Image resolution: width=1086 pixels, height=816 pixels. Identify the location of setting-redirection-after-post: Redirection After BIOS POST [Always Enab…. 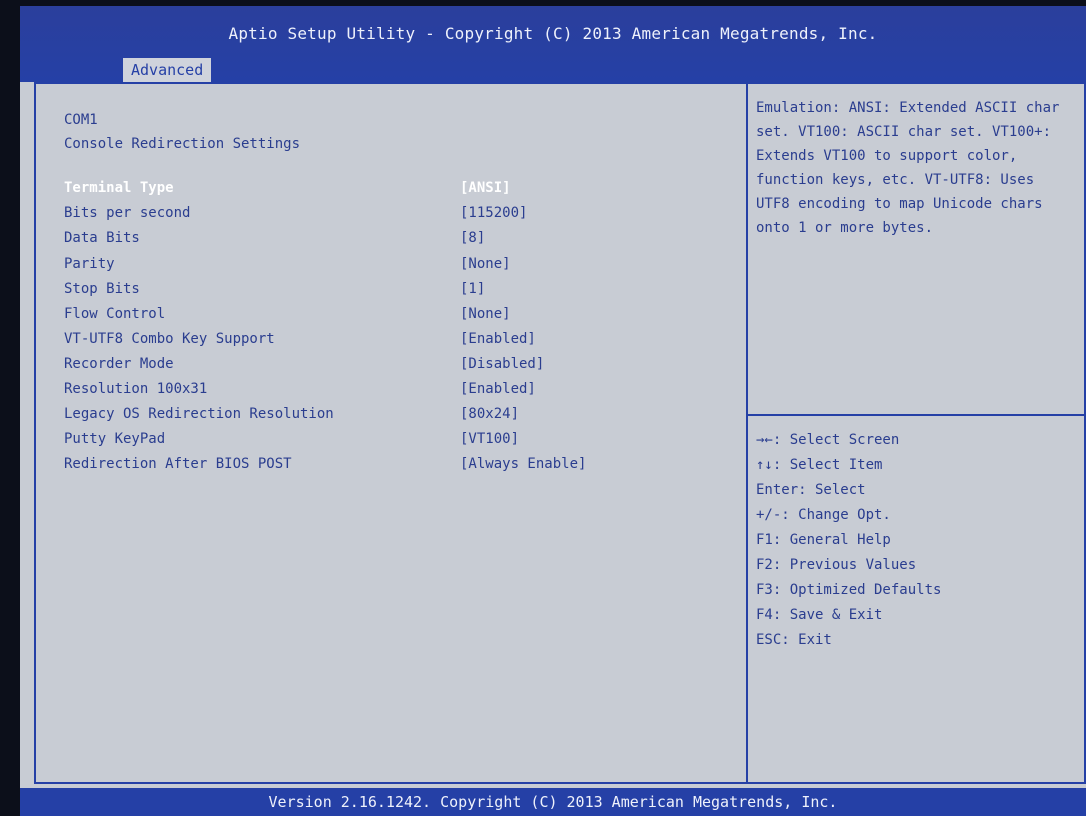
(404, 467).